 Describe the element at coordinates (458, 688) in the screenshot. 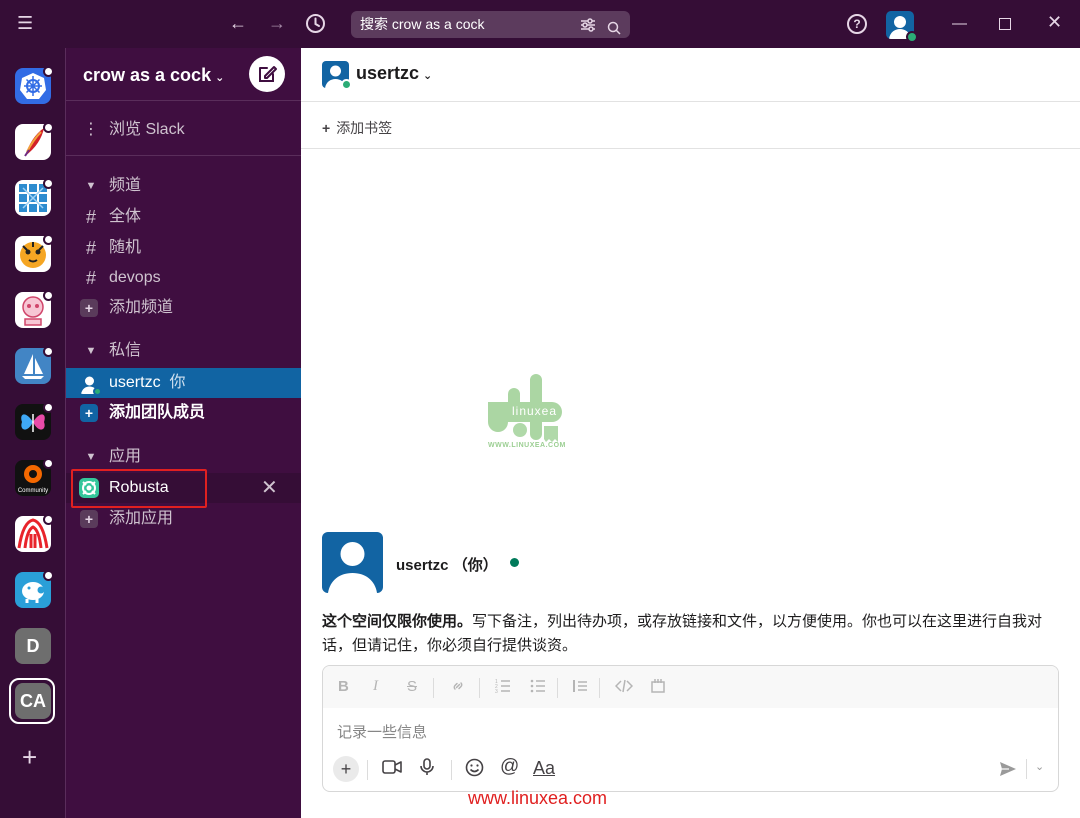

I see `link-icon` at that location.